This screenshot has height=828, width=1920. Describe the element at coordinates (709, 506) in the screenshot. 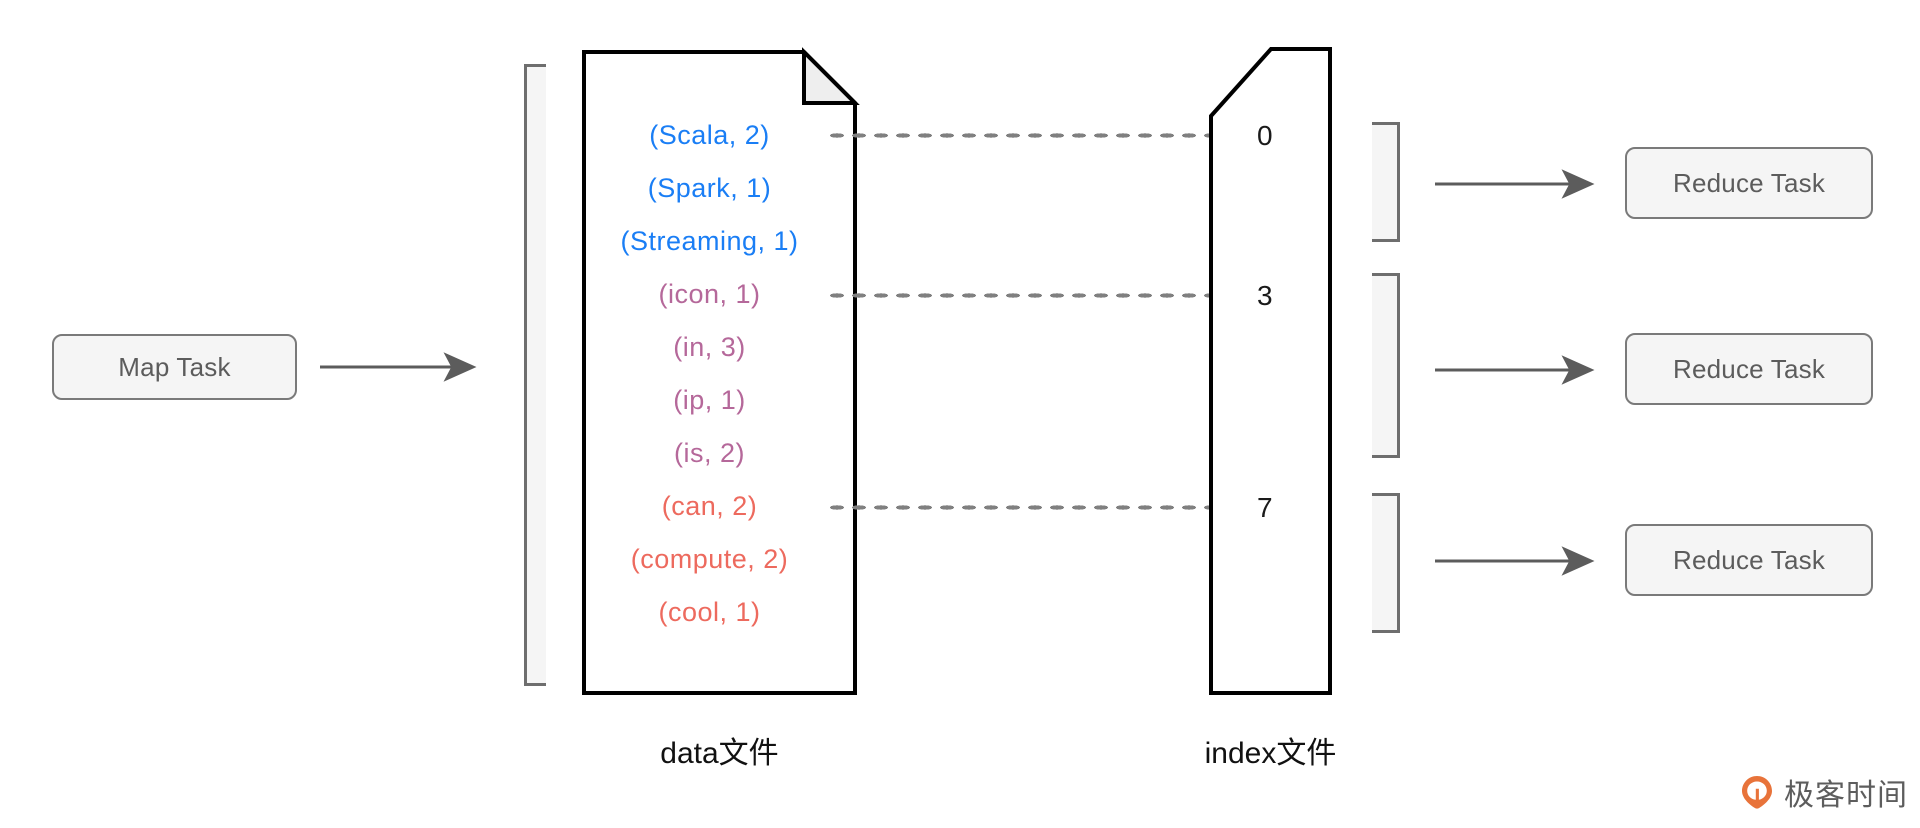

I see `data-record: (can, 2)` at that location.